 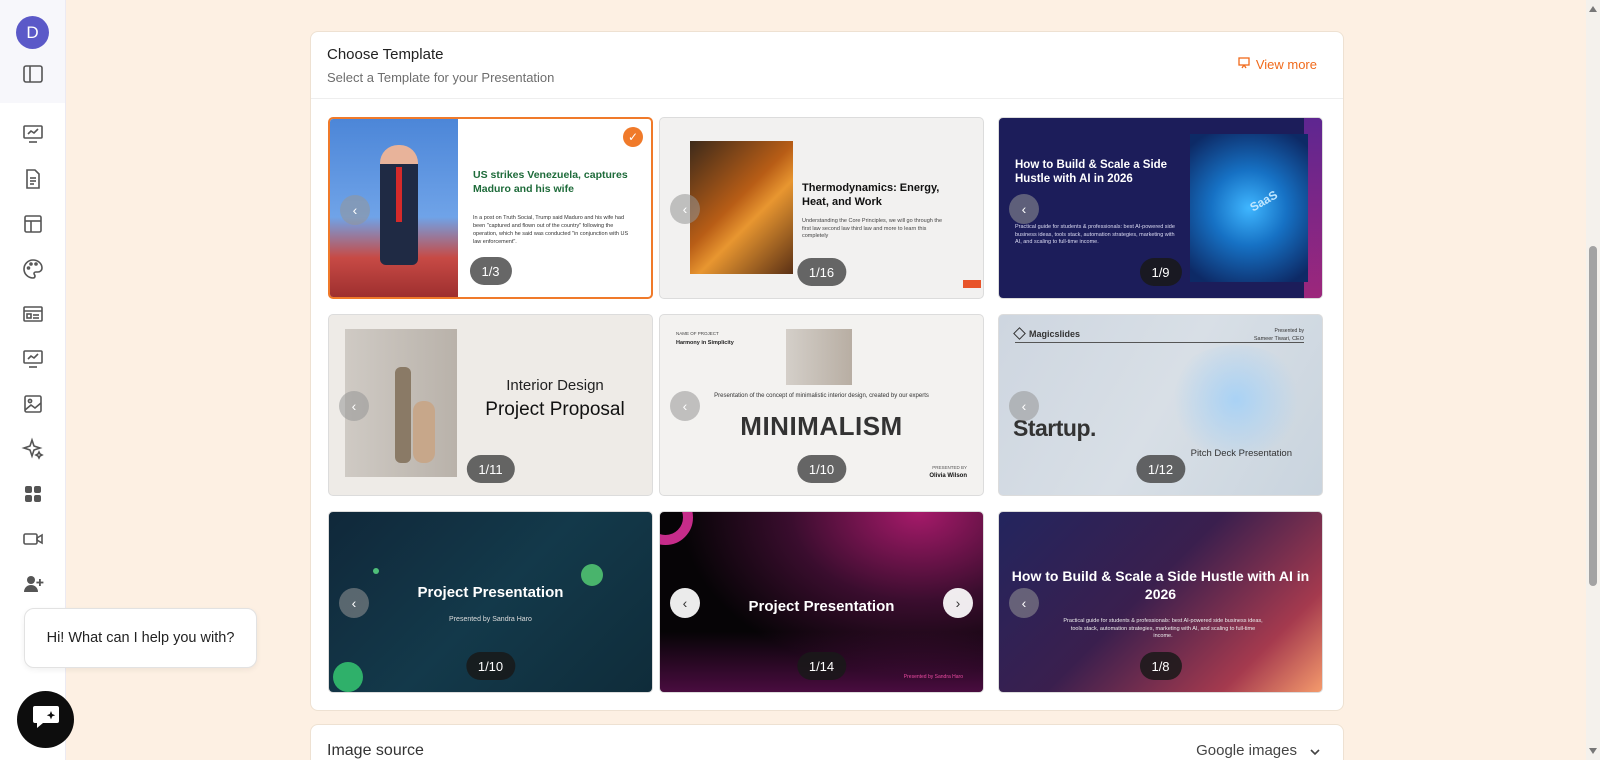 I want to click on apps-icon, so click(x=33, y=494).